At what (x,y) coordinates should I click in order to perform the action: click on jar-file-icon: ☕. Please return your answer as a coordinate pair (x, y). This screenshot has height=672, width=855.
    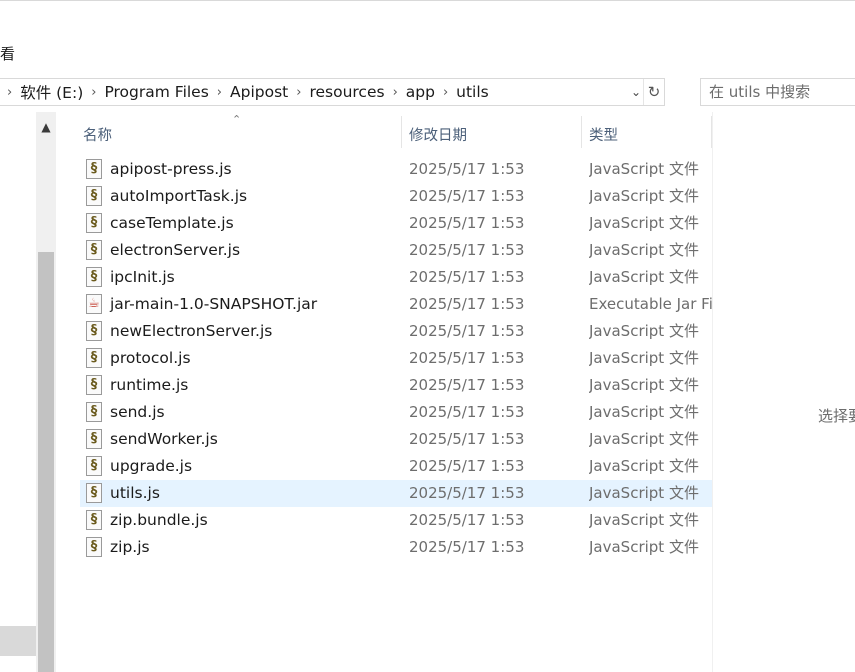
    Looking at the image, I should click on (94, 304).